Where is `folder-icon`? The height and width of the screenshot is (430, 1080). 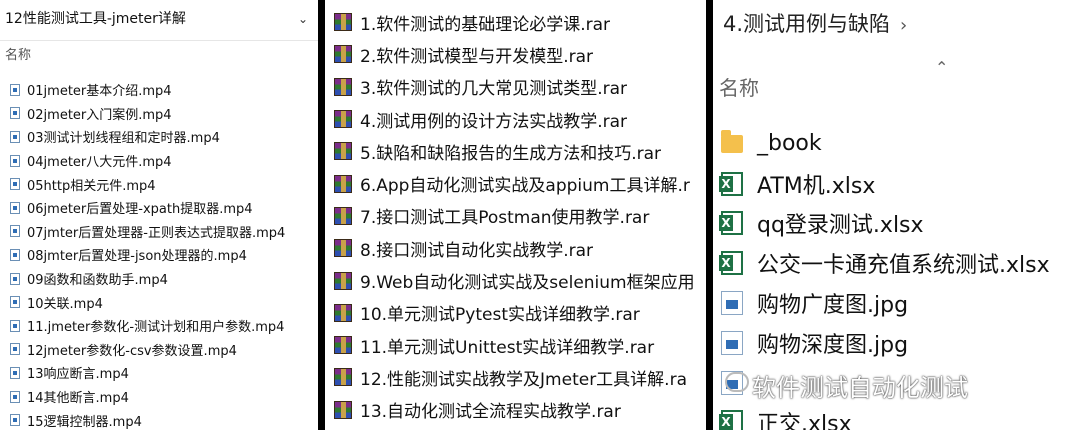 folder-icon is located at coordinates (732, 141).